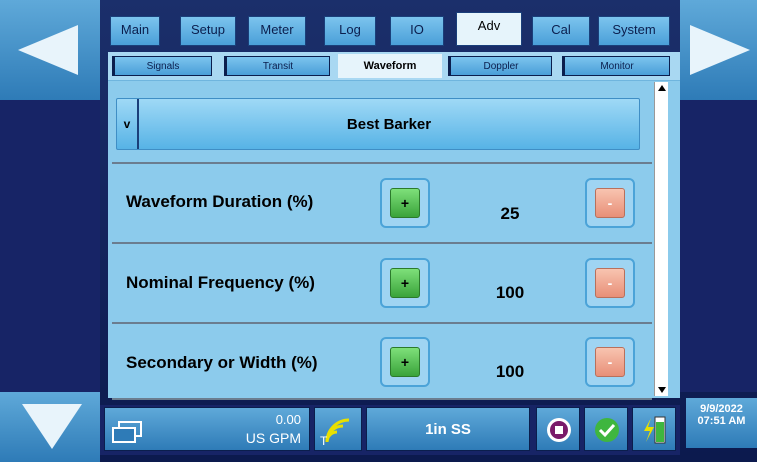  Describe the element at coordinates (207, 429) in the screenshot. I see `flow-readout: 0.00 US GPM` at that location.